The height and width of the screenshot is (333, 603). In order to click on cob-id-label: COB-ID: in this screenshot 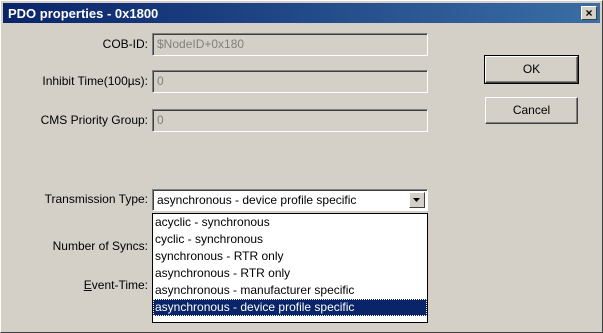, I will do `click(125, 44)`.